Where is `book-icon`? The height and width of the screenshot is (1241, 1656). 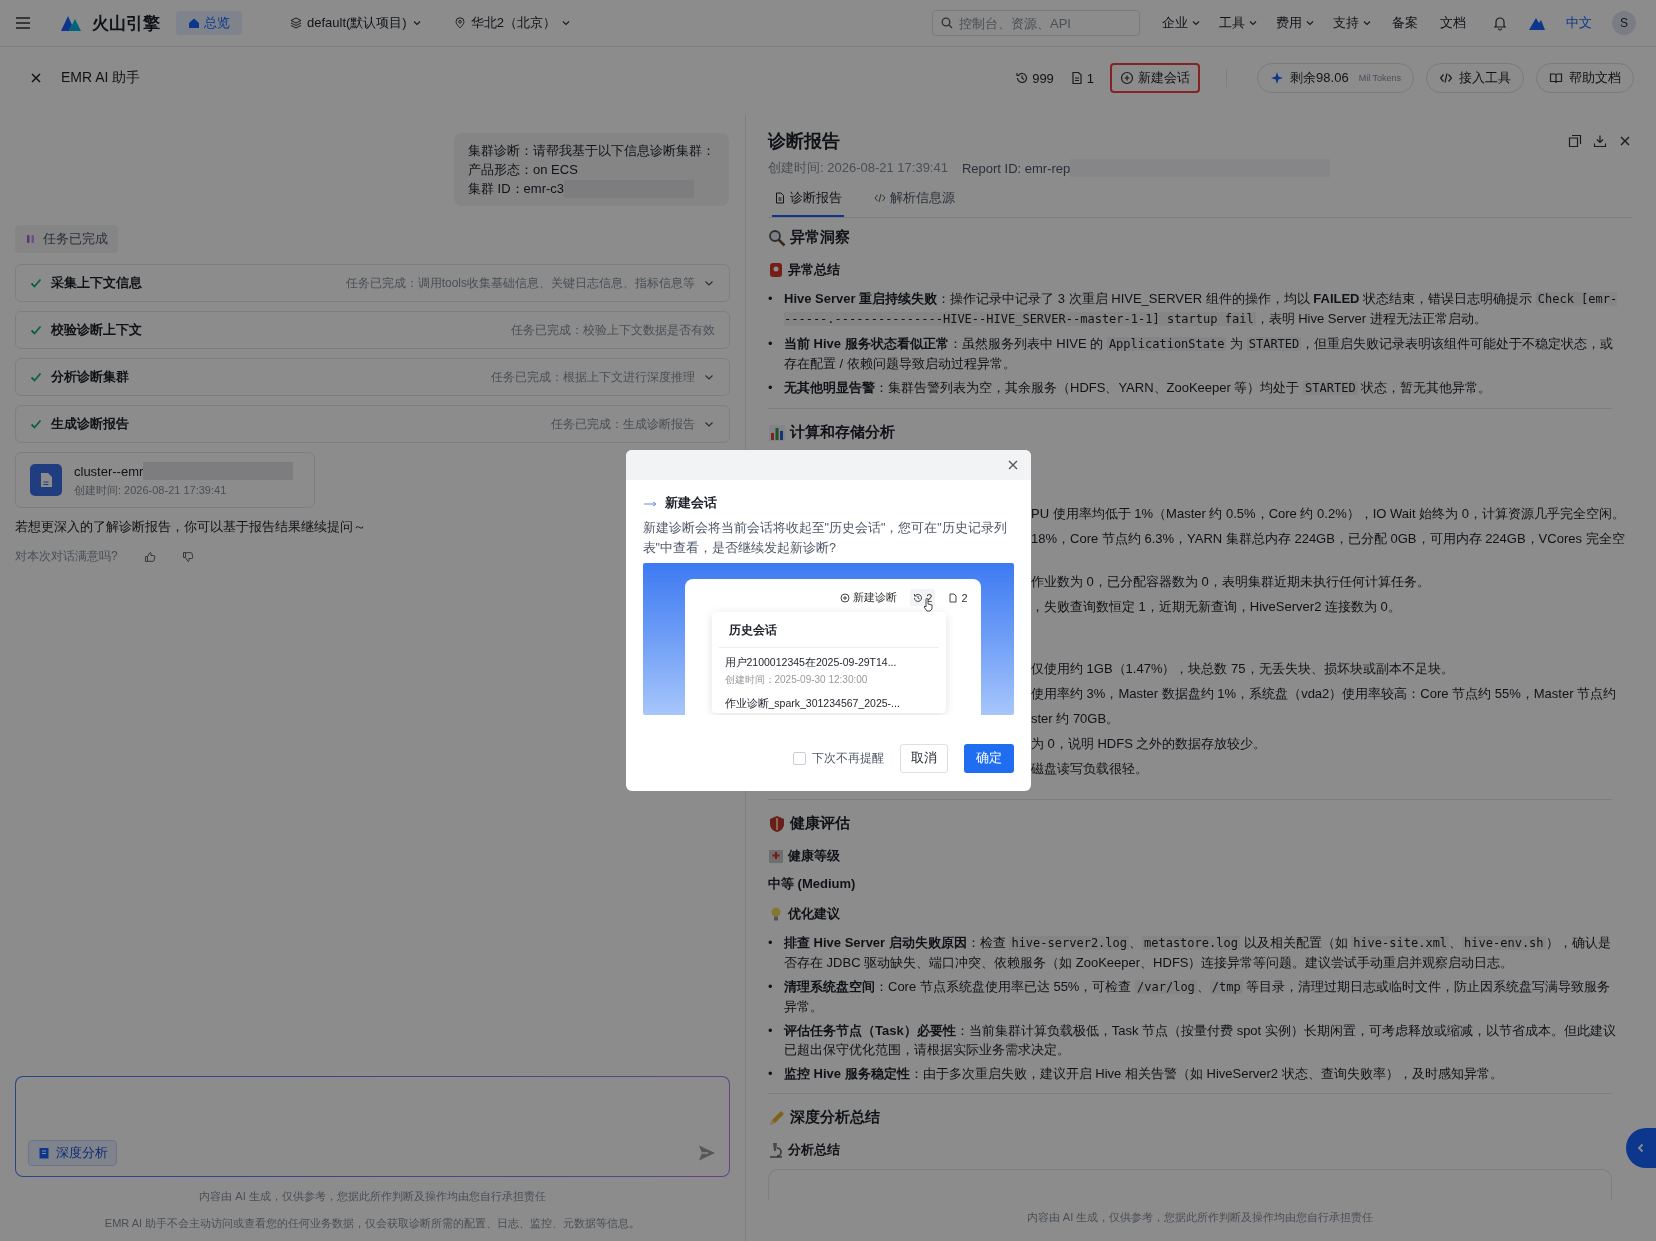
book-icon is located at coordinates (1556, 78).